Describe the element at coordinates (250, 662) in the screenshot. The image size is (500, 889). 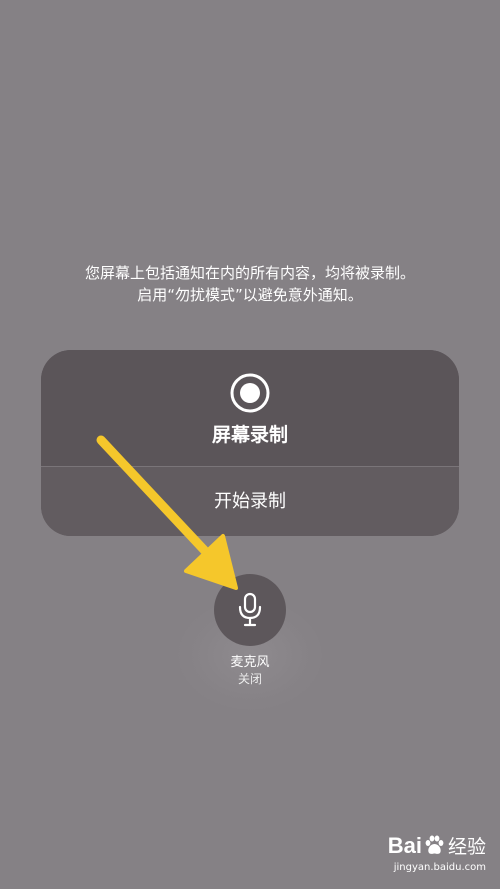
I see `microphone-label: 麦克风` at that location.